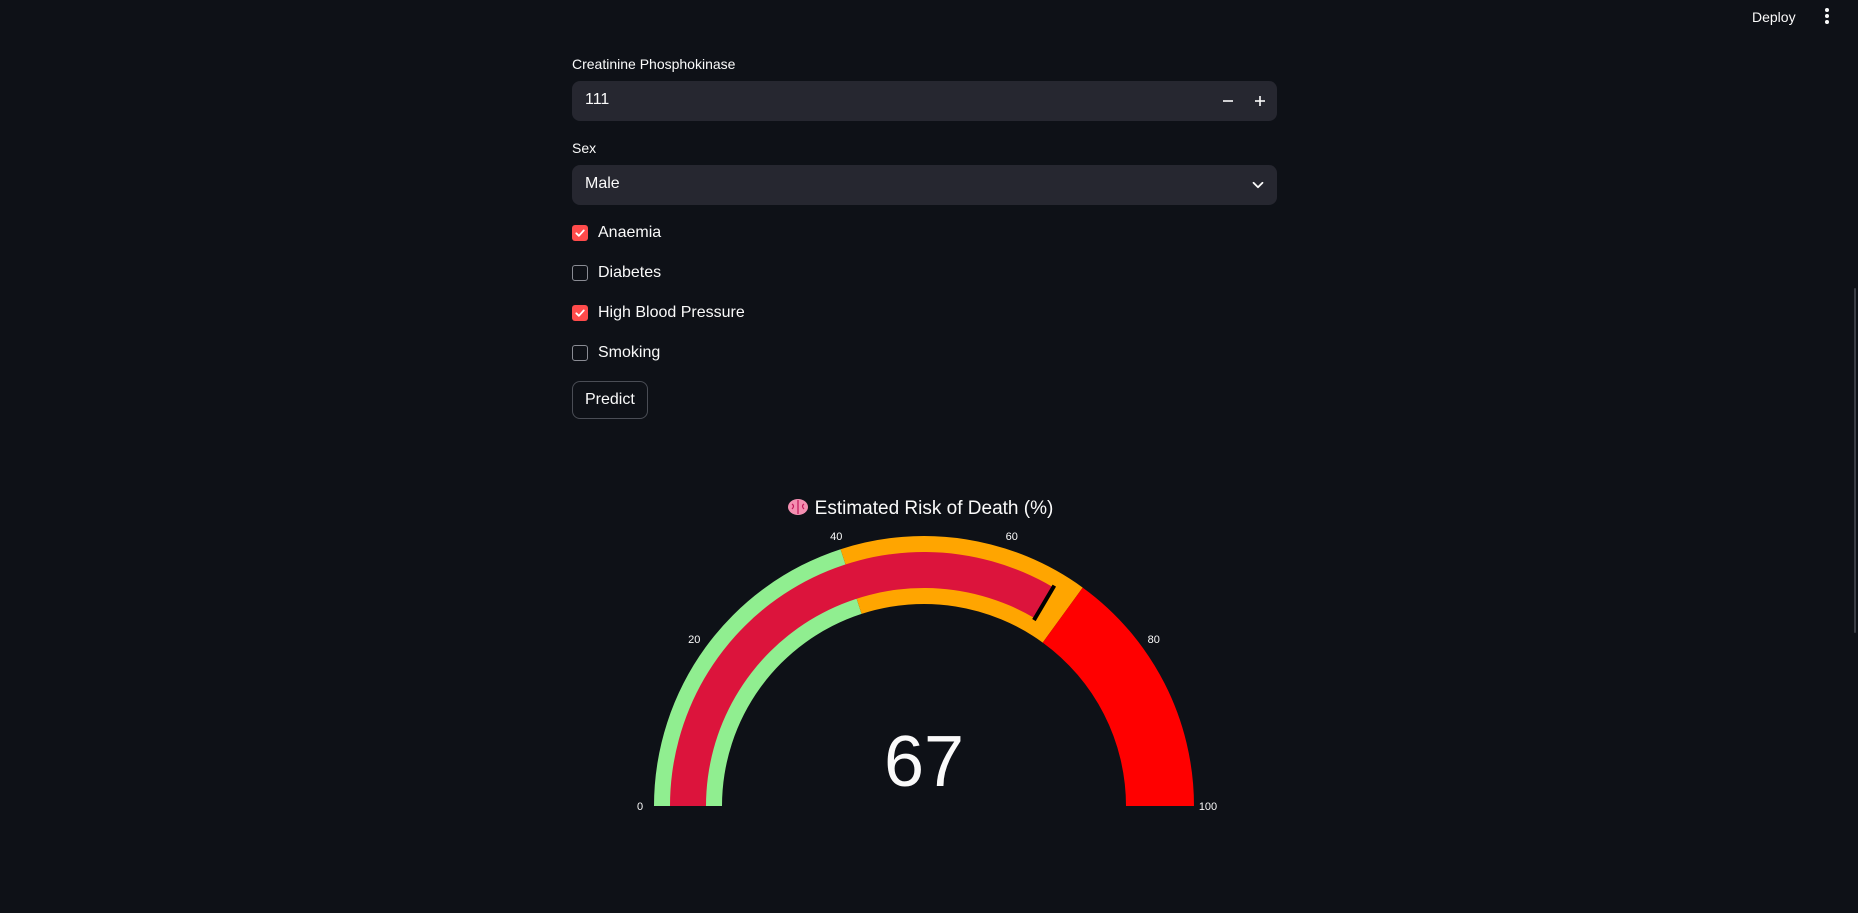 This screenshot has height=913, width=1858. Describe the element at coordinates (797, 507) in the screenshot. I see `brain-icon` at that location.